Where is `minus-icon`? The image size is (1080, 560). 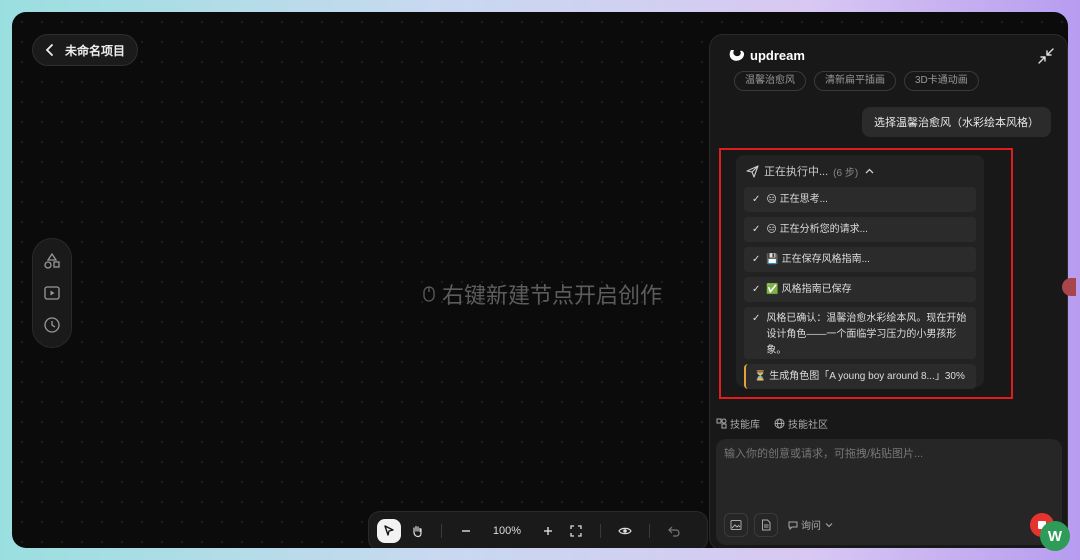
minus-icon is located at coordinates (466, 531).